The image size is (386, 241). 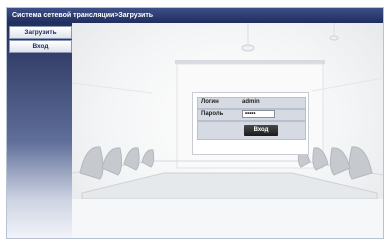 What do you see at coordinates (261, 130) in the screenshot?
I see `login-button: Вход` at bounding box center [261, 130].